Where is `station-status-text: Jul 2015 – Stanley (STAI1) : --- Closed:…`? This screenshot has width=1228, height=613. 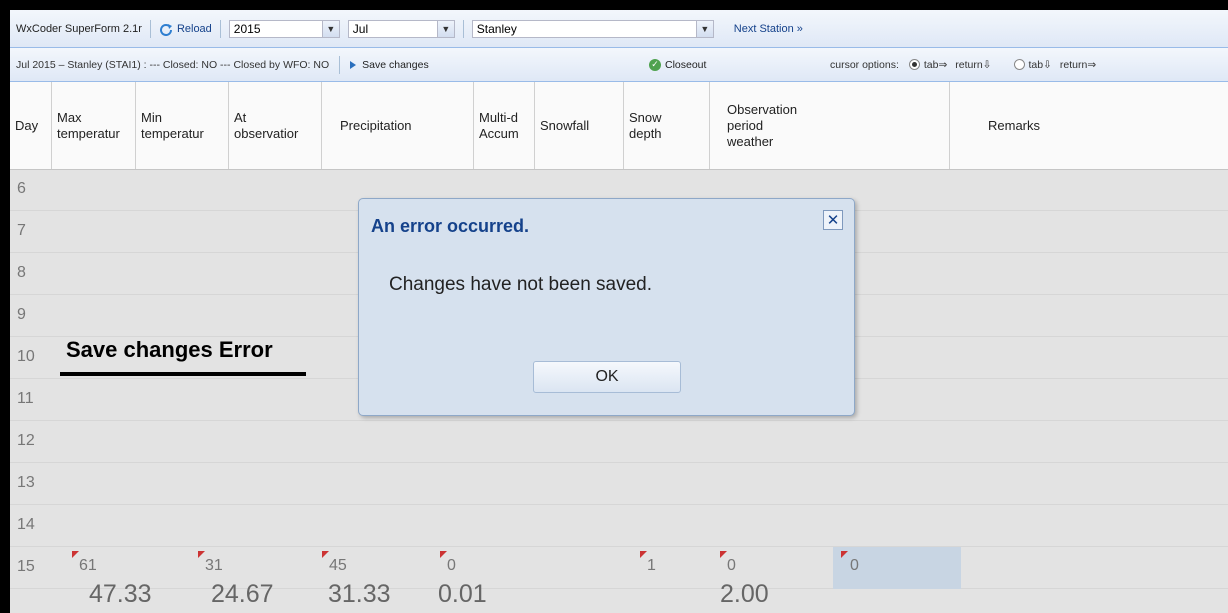 station-status-text: Jul 2015 – Stanley (STAI1) : --- Closed:… is located at coordinates (173, 64).